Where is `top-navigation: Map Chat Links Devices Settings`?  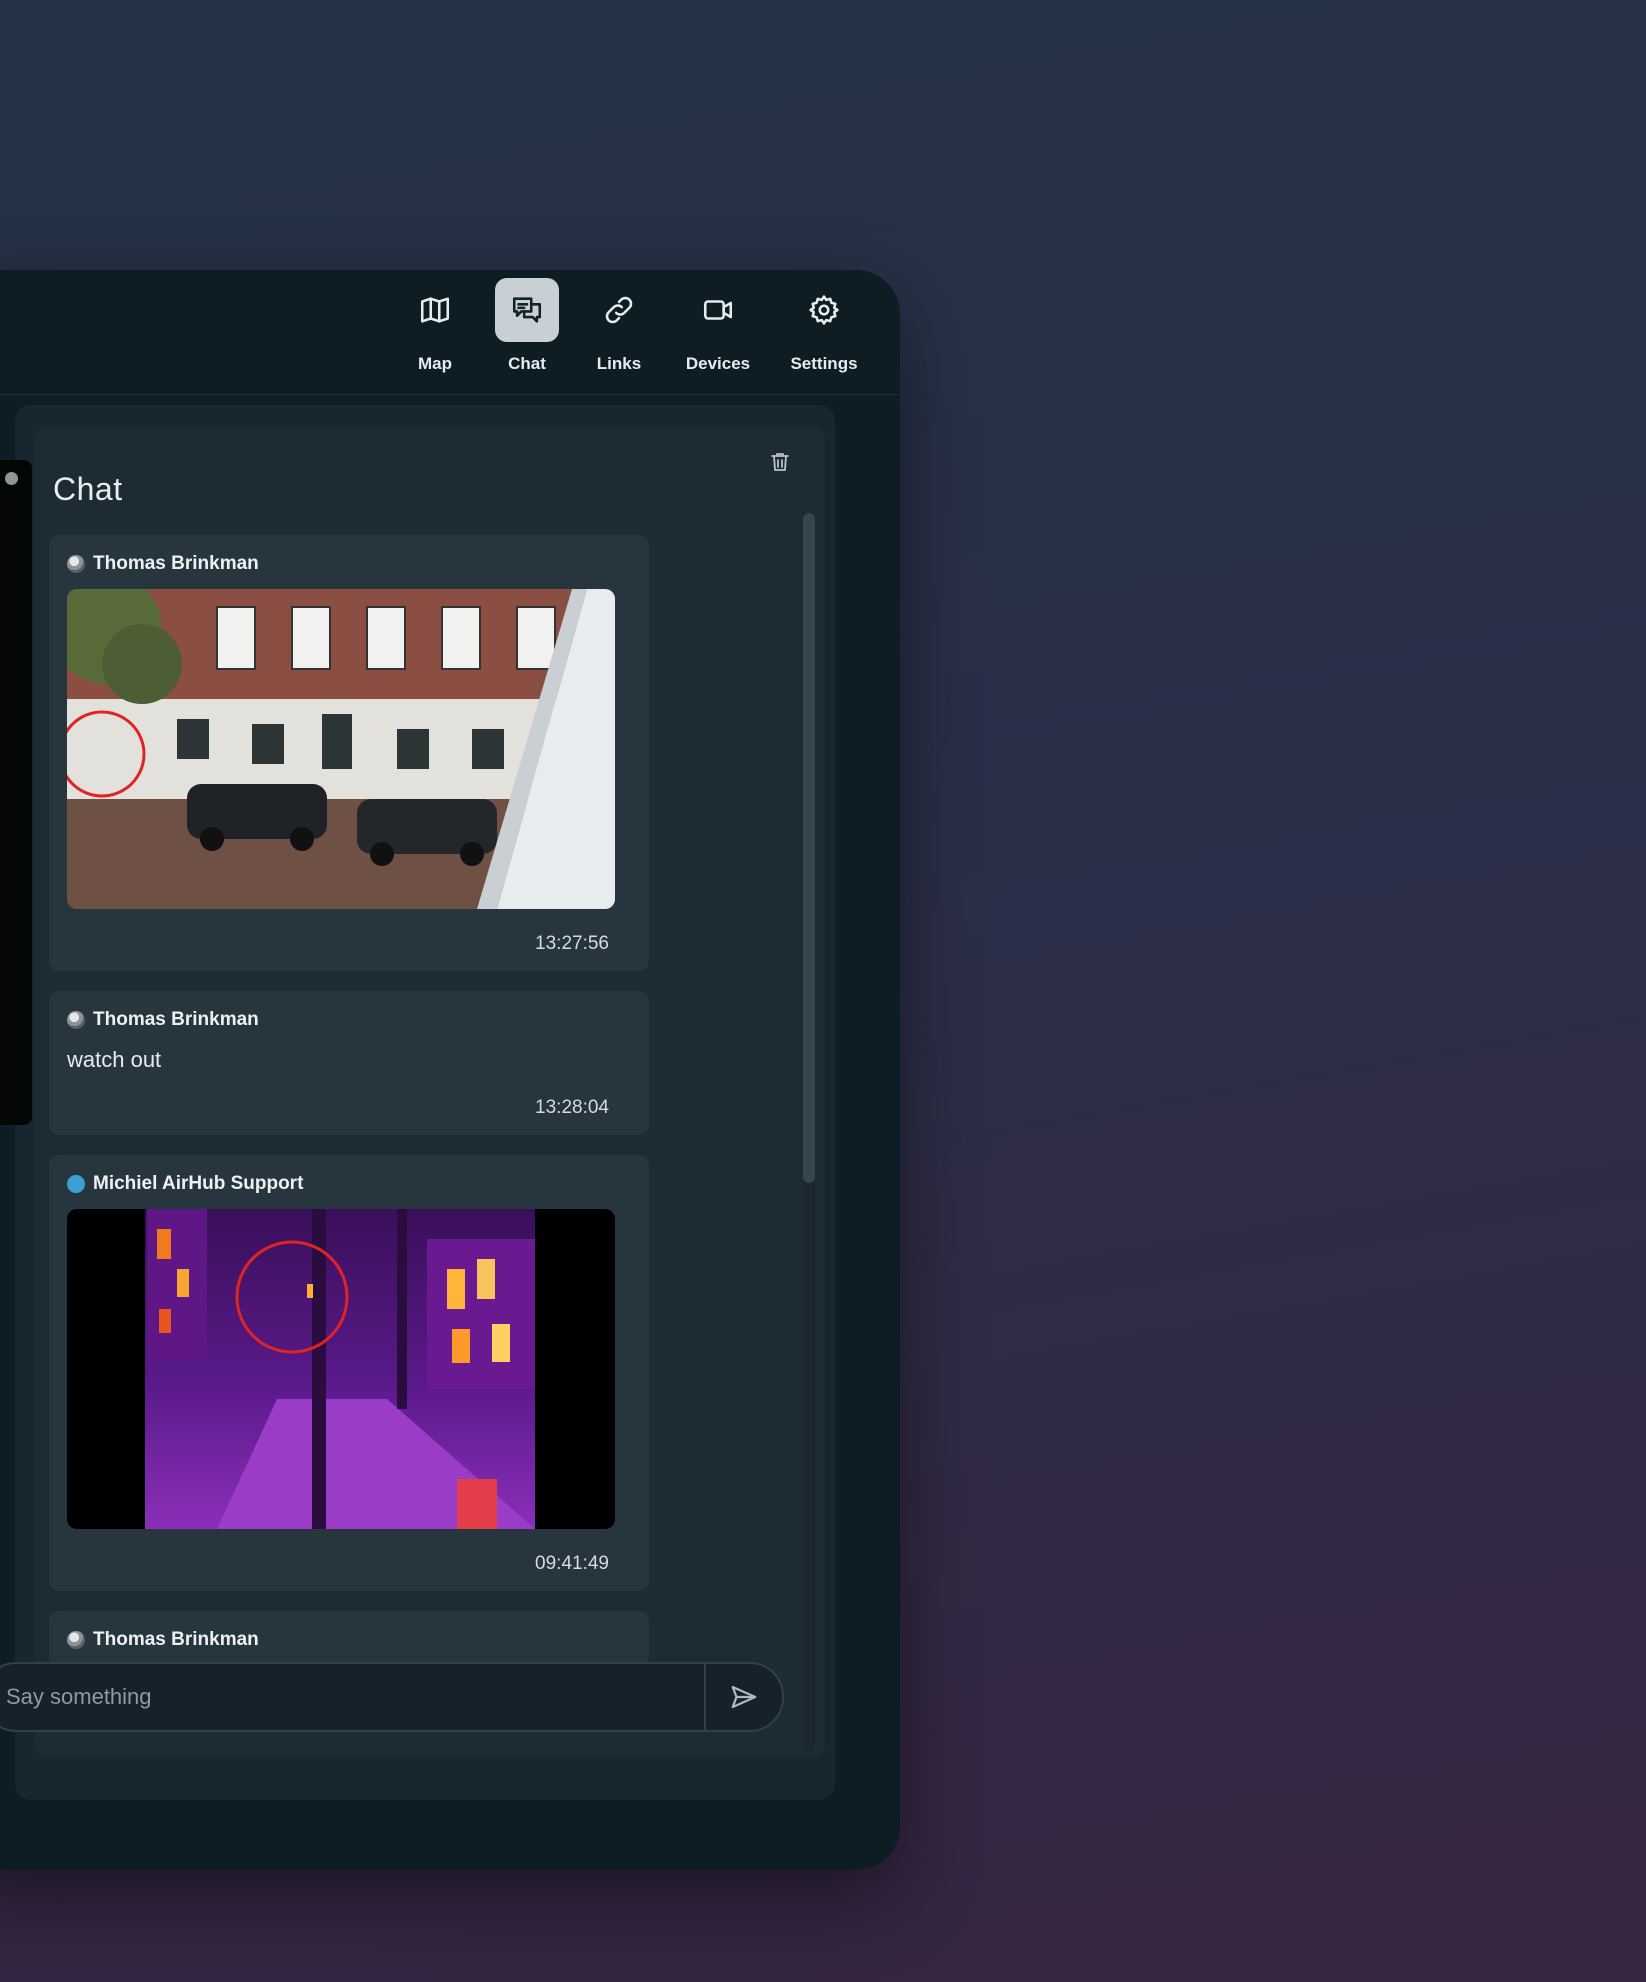 top-navigation: Map Chat Links Devices Settings is located at coordinates (633, 326).